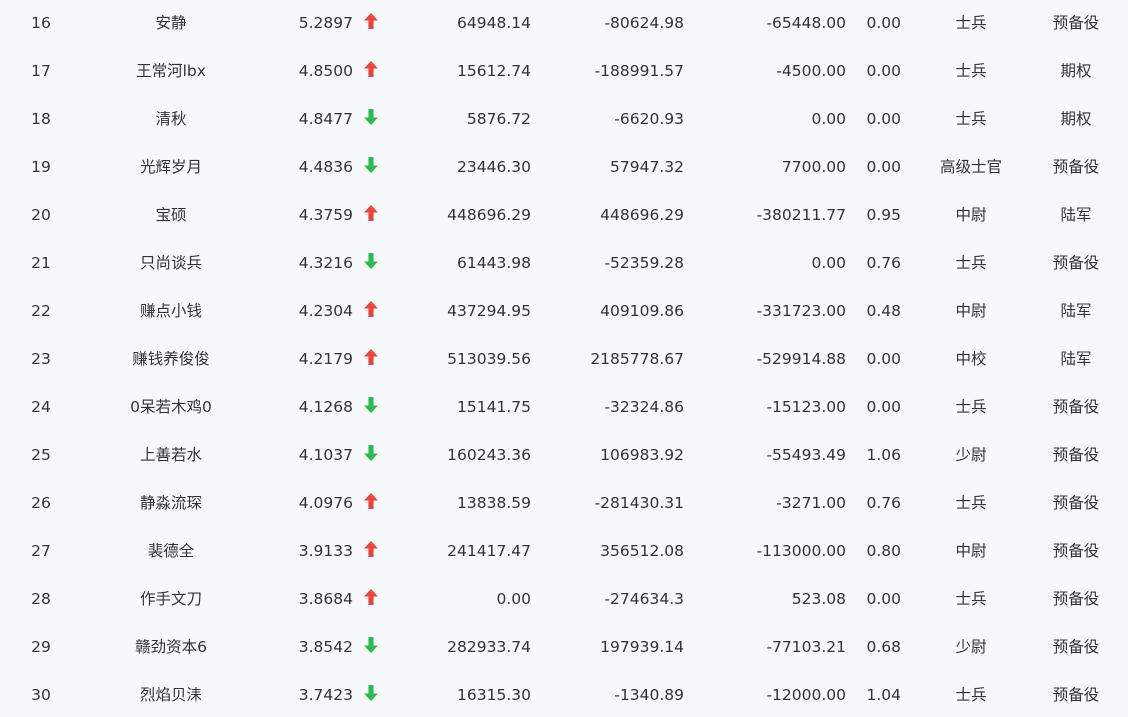 The width and height of the screenshot is (1128, 717). What do you see at coordinates (639, 503) in the screenshot?
I see `value-2-cell: -281430.31` at bounding box center [639, 503].